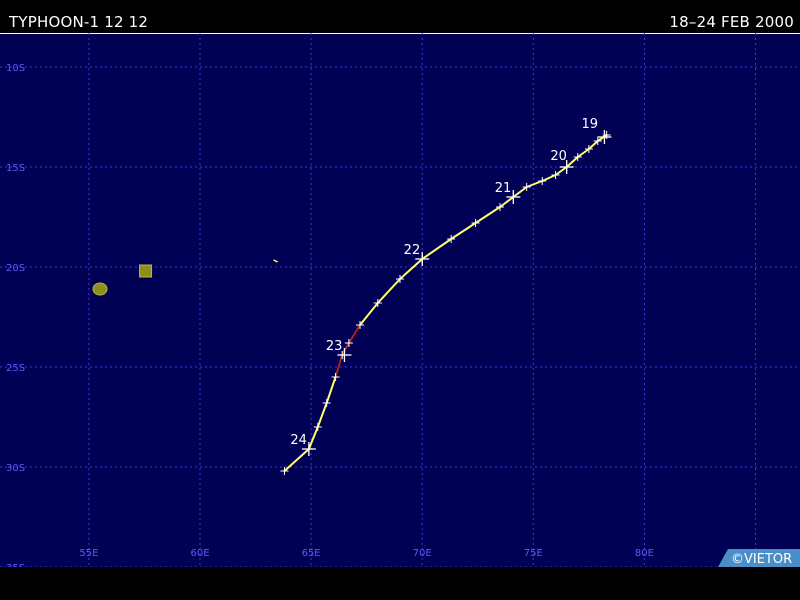 This screenshot has height=600, width=800. Describe the element at coordinates (761, 559) in the screenshot. I see `credit-text: ©VIETOR` at that location.